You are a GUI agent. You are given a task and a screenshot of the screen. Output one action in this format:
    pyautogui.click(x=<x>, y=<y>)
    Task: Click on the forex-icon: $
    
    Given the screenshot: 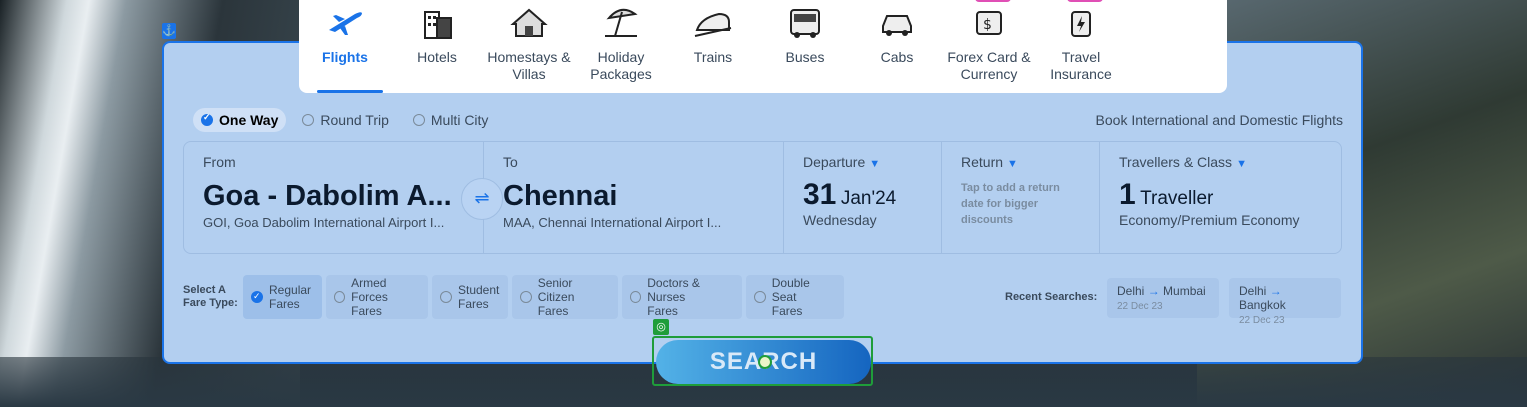 What is the action you would take?
    pyautogui.click(x=989, y=23)
    